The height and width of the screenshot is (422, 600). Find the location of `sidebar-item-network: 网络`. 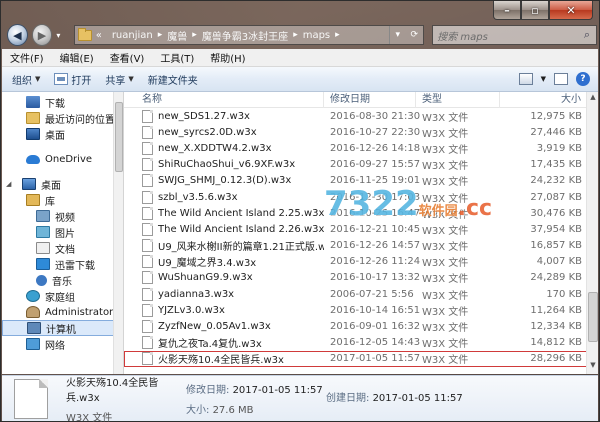

sidebar-item-network: 网络 is located at coordinates (62, 344).